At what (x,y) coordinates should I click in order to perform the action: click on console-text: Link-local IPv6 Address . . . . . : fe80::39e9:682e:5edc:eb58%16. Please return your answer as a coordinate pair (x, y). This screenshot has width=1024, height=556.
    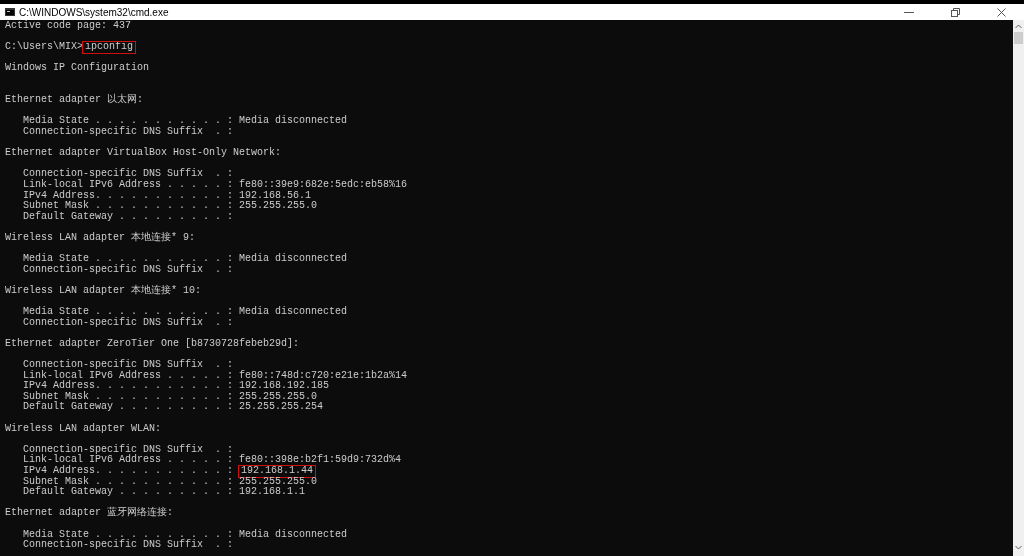
    Looking at the image, I should click on (215, 184).